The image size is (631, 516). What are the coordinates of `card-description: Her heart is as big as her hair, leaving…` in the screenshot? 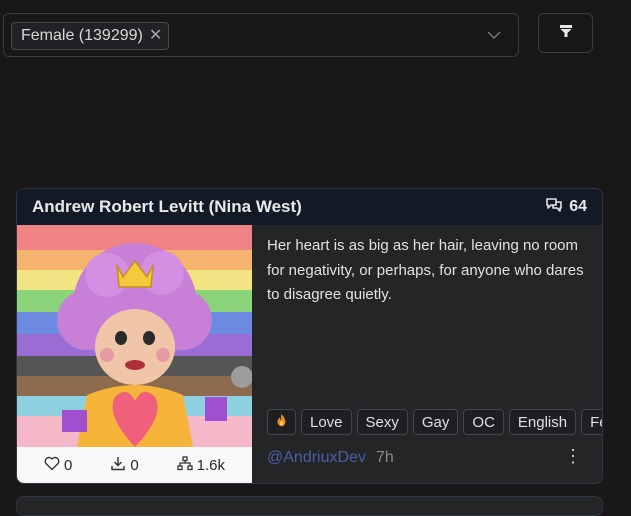 It's located at (425, 270).